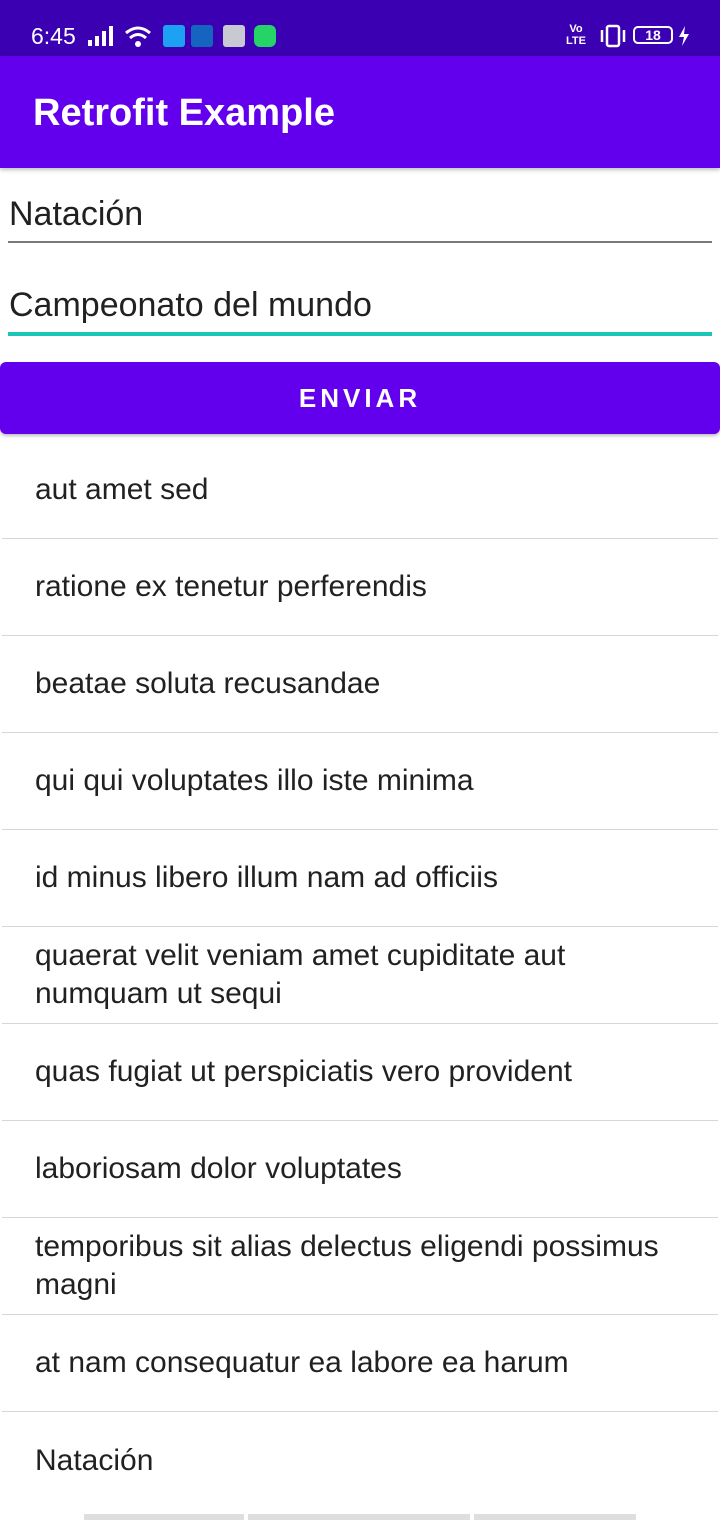 This screenshot has height=1520, width=720. What do you see at coordinates (122, 489) in the screenshot?
I see `list-item-text: aut amet sed` at bounding box center [122, 489].